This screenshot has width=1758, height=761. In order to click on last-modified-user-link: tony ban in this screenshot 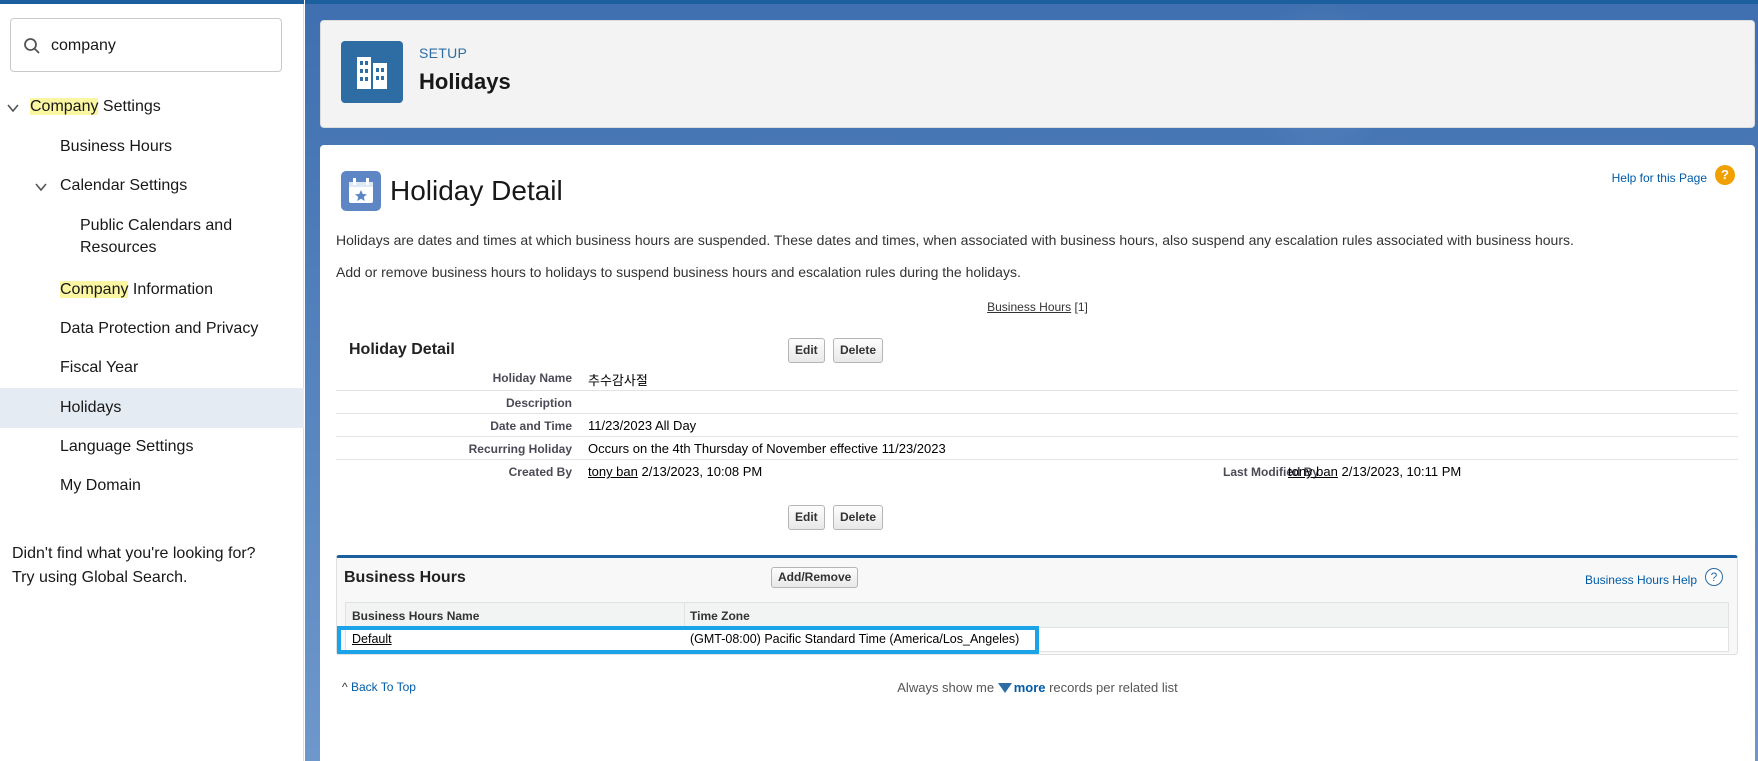, I will do `click(1313, 471)`.